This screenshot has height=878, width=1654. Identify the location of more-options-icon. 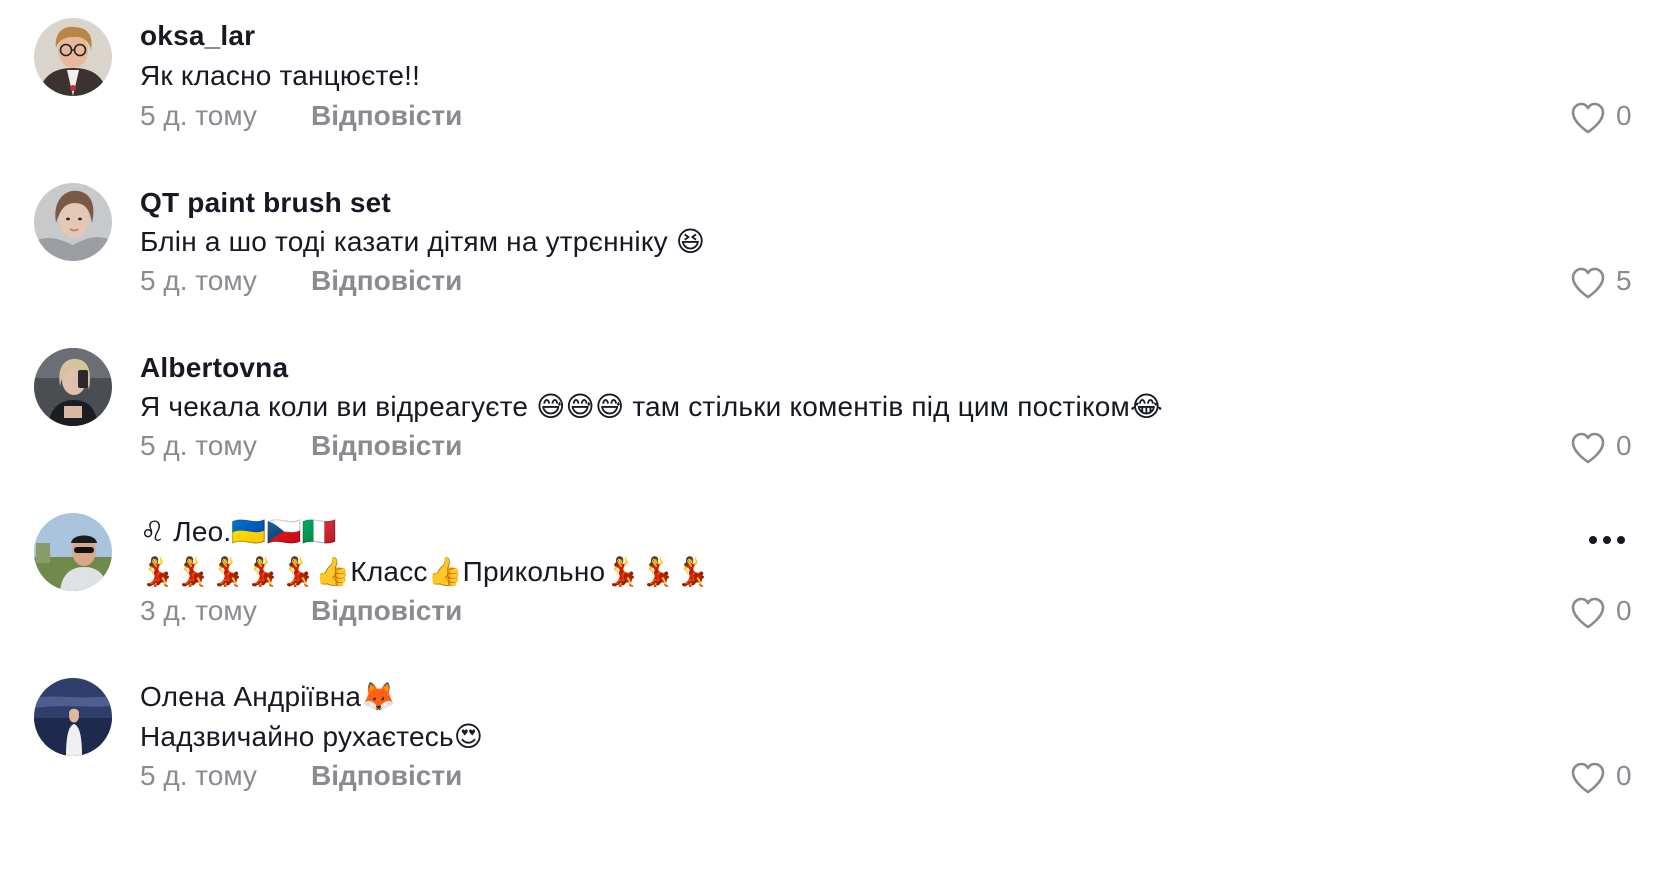
(1607, 541).